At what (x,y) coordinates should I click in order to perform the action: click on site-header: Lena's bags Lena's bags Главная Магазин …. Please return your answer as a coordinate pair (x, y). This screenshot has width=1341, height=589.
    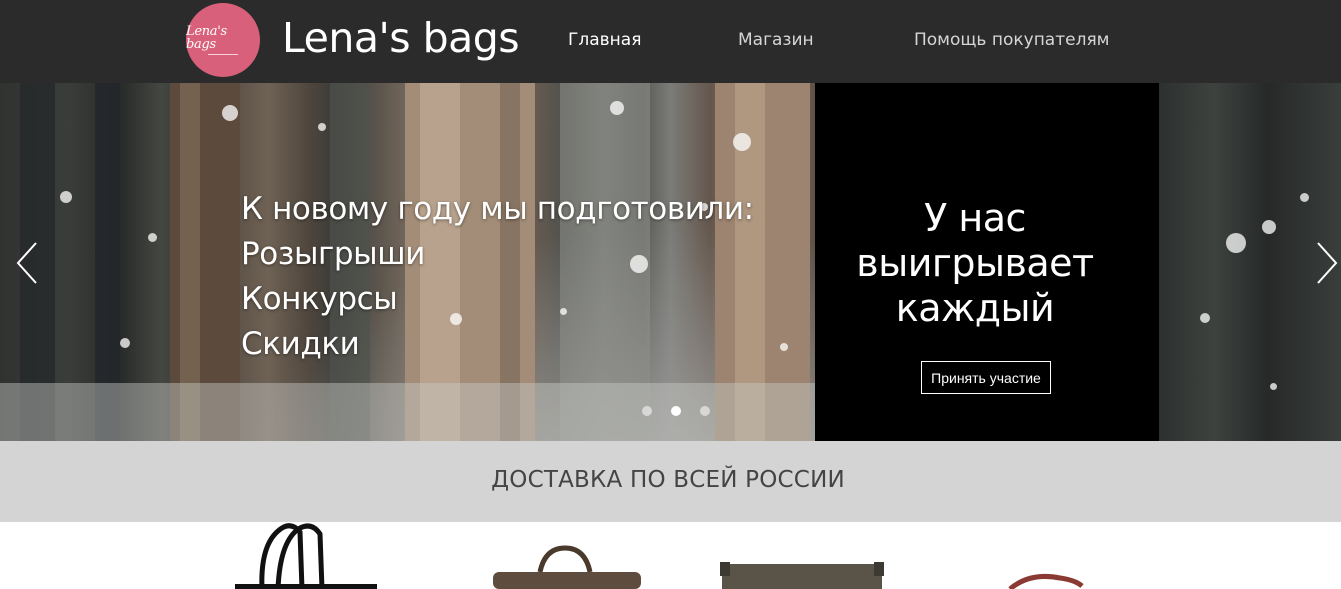
    Looking at the image, I should click on (670, 41).